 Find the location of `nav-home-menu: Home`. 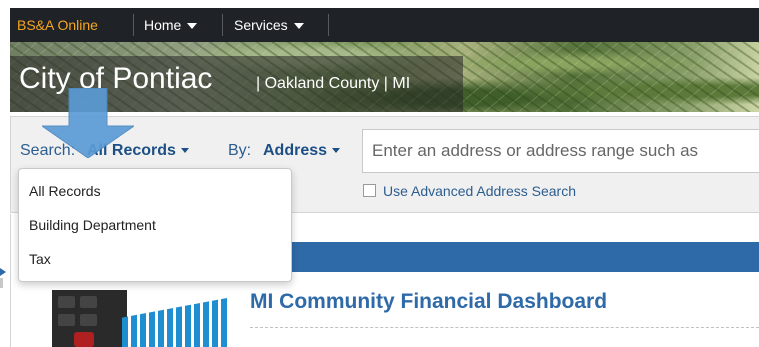

nav-home-menu: Home is located at coordinates (171, 25).